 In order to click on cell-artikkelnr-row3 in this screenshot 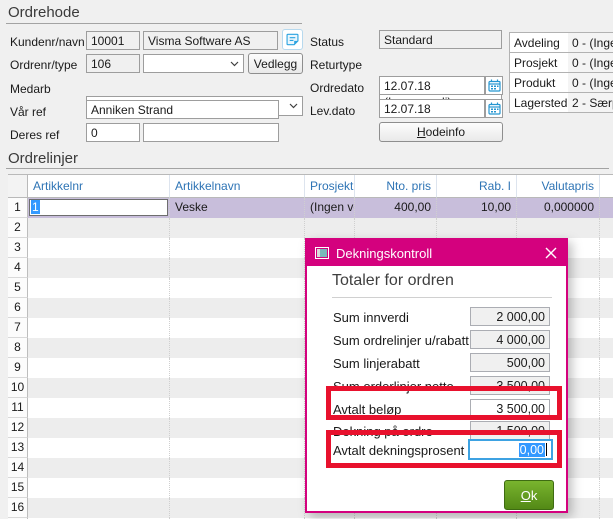, I will do `click(99, 248)`.